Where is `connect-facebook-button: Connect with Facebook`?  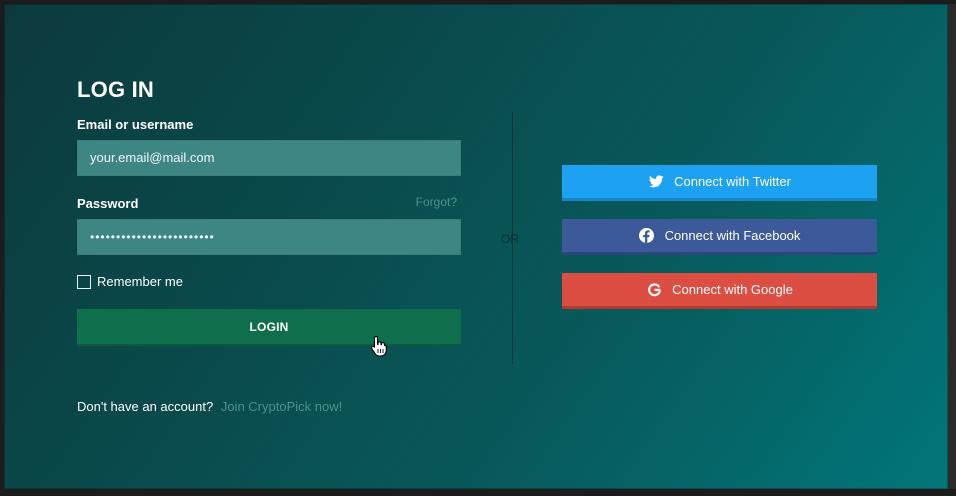
connect-facebook-button: Connect with Facebook is located at coordinates (719, 237).